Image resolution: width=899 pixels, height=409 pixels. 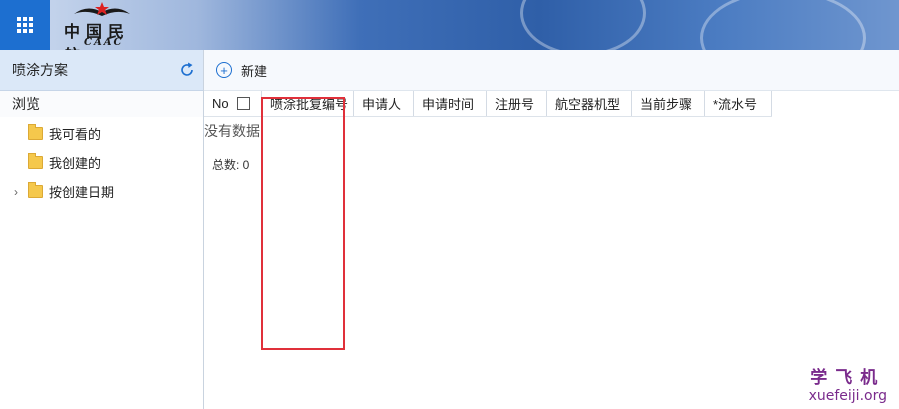 I want to click on app-menu-button, so click(x=25, y=25).